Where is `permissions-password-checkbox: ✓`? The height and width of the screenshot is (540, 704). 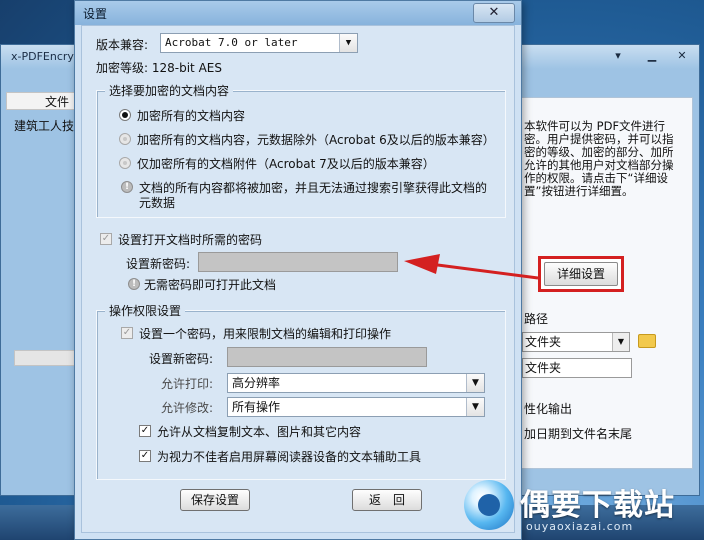
permissions-password-checkbox: ✓ is located at coordinates (127, 333).